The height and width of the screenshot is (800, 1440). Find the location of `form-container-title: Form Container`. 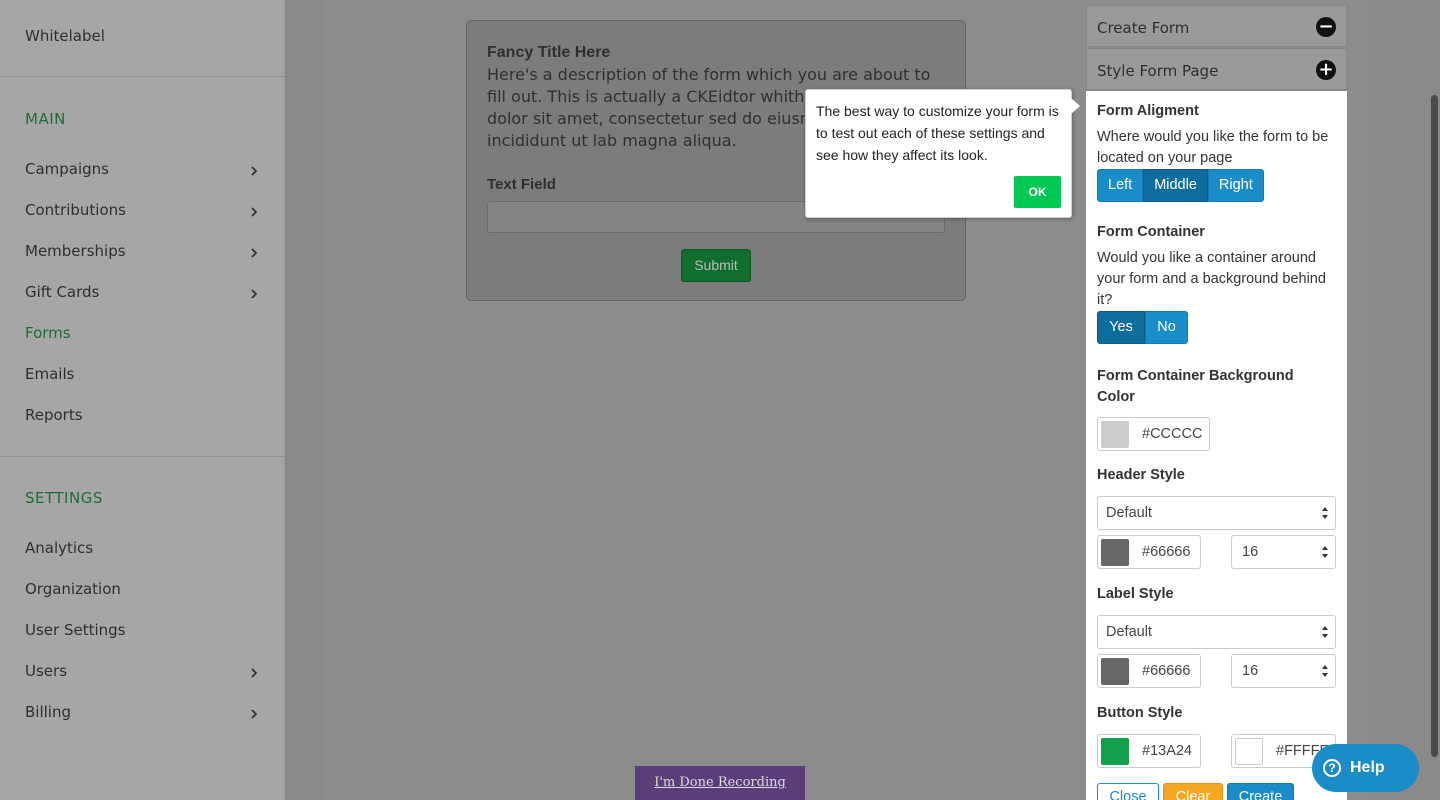

form-container-title: Form Container is located at coordinates (1151, 232).